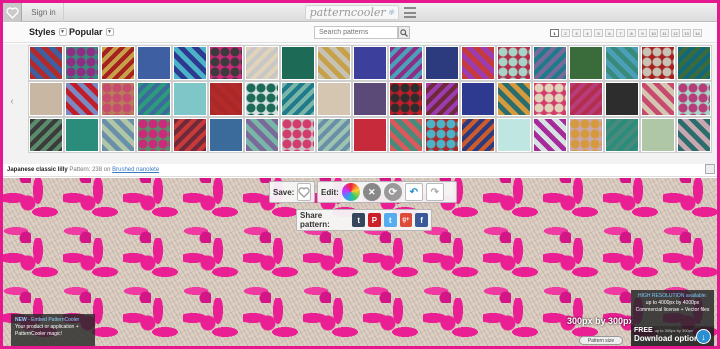  I want to click on facebook-share-button: f, so click(421, 220).